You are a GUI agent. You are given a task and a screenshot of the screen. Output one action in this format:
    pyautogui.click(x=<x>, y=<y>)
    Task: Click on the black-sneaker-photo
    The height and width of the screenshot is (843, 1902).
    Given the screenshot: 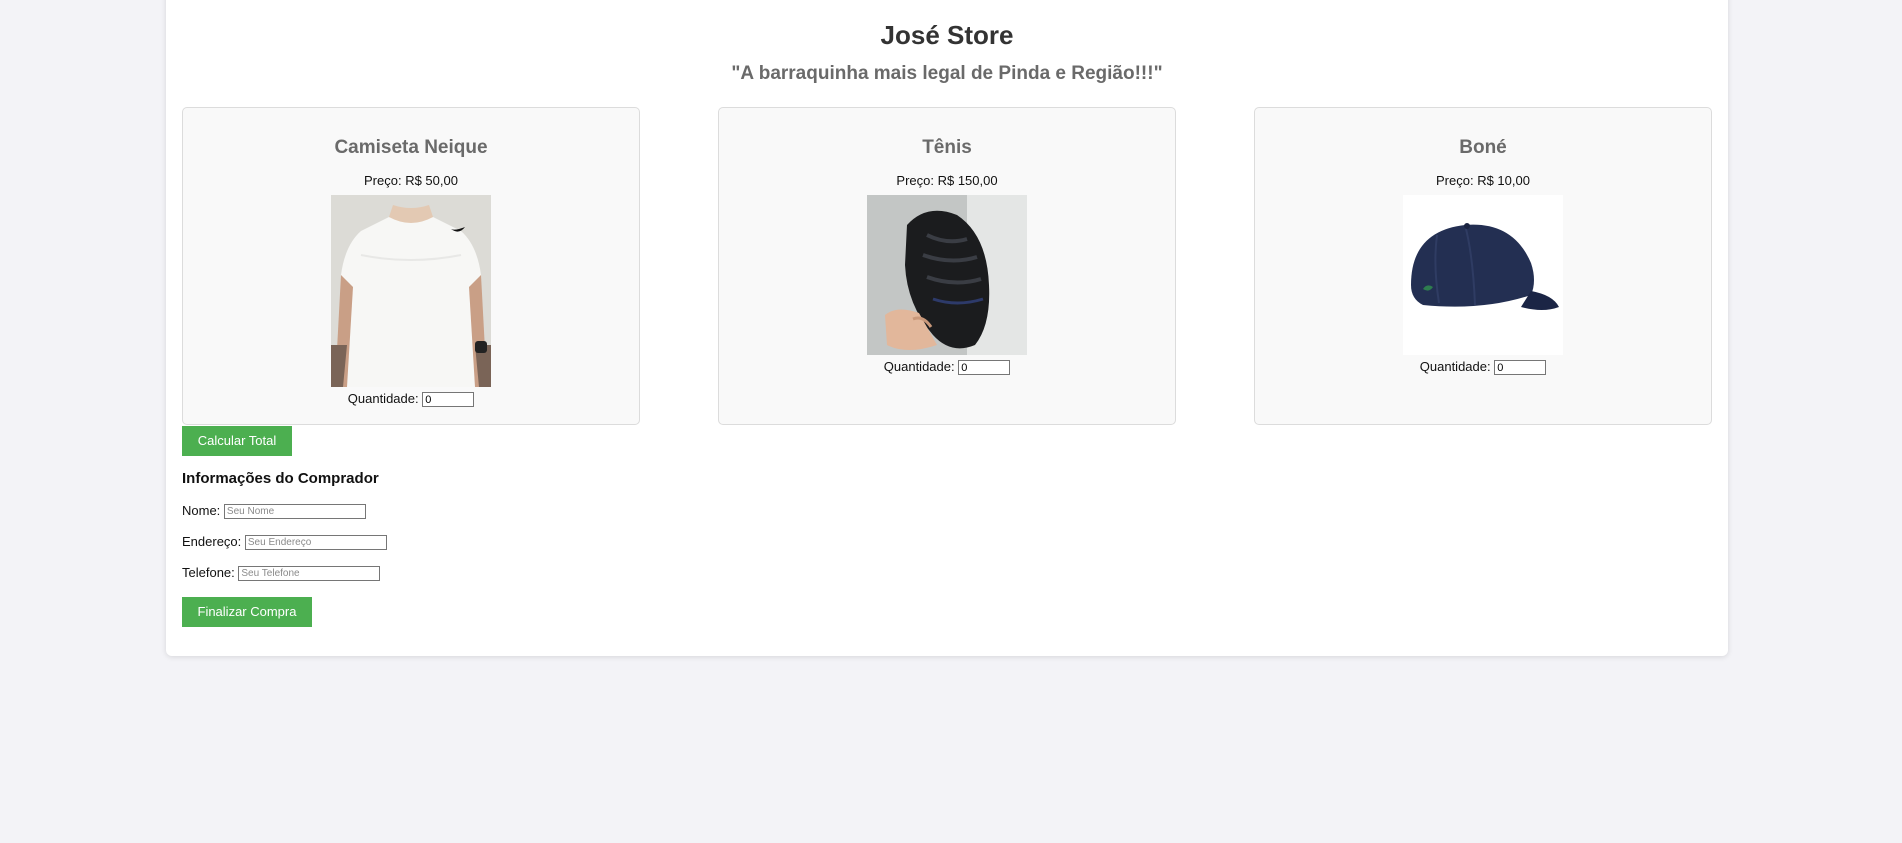 What is the action you would take?
    pyautogui.click(x=947, y=275)
    